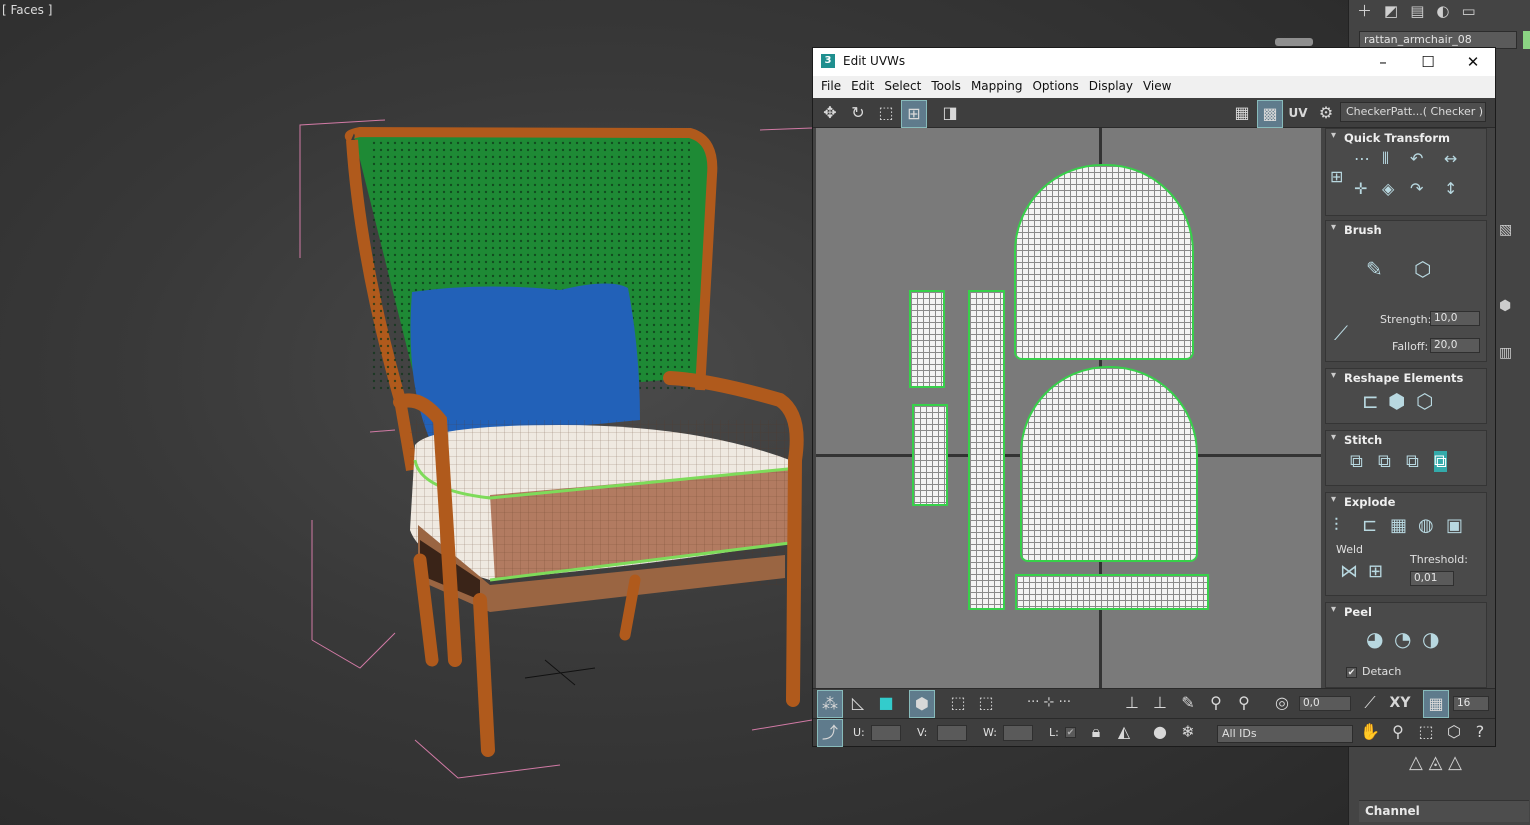 This screenshot has height=825, width=1530. Describe the element at coordinates (1406, 502) in the screenshot. I see `explode-header: Explode` at that location.